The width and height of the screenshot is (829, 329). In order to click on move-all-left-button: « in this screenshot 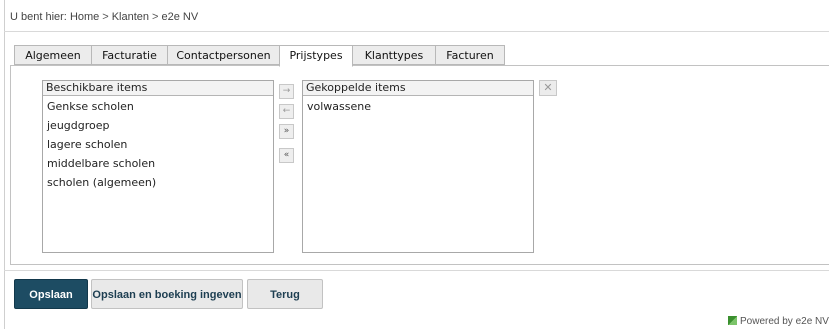, I will do `click(286, 155)`.